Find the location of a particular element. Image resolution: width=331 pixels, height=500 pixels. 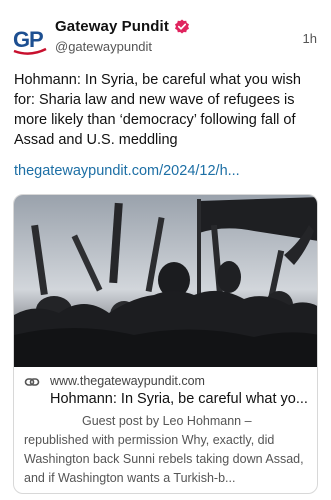

card-domain: www.thegatewaypundit.com is located at coordinates (127, 381).